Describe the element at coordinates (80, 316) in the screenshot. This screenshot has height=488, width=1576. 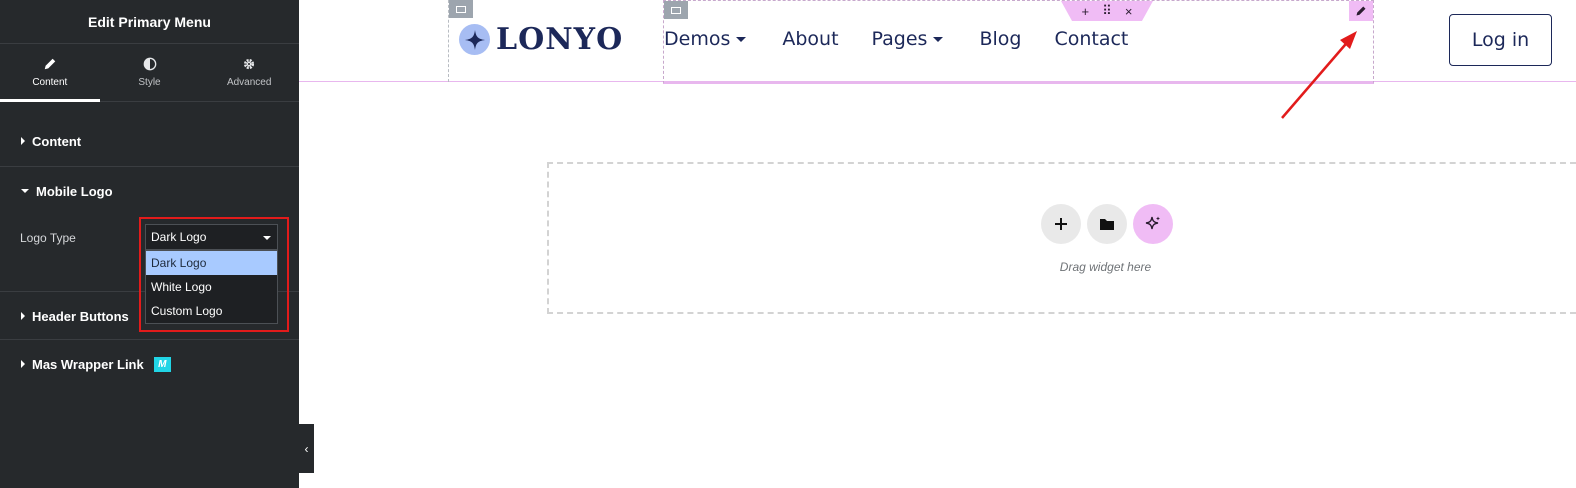
I see `section-header-buttons-label: Header Buttons` at that location.